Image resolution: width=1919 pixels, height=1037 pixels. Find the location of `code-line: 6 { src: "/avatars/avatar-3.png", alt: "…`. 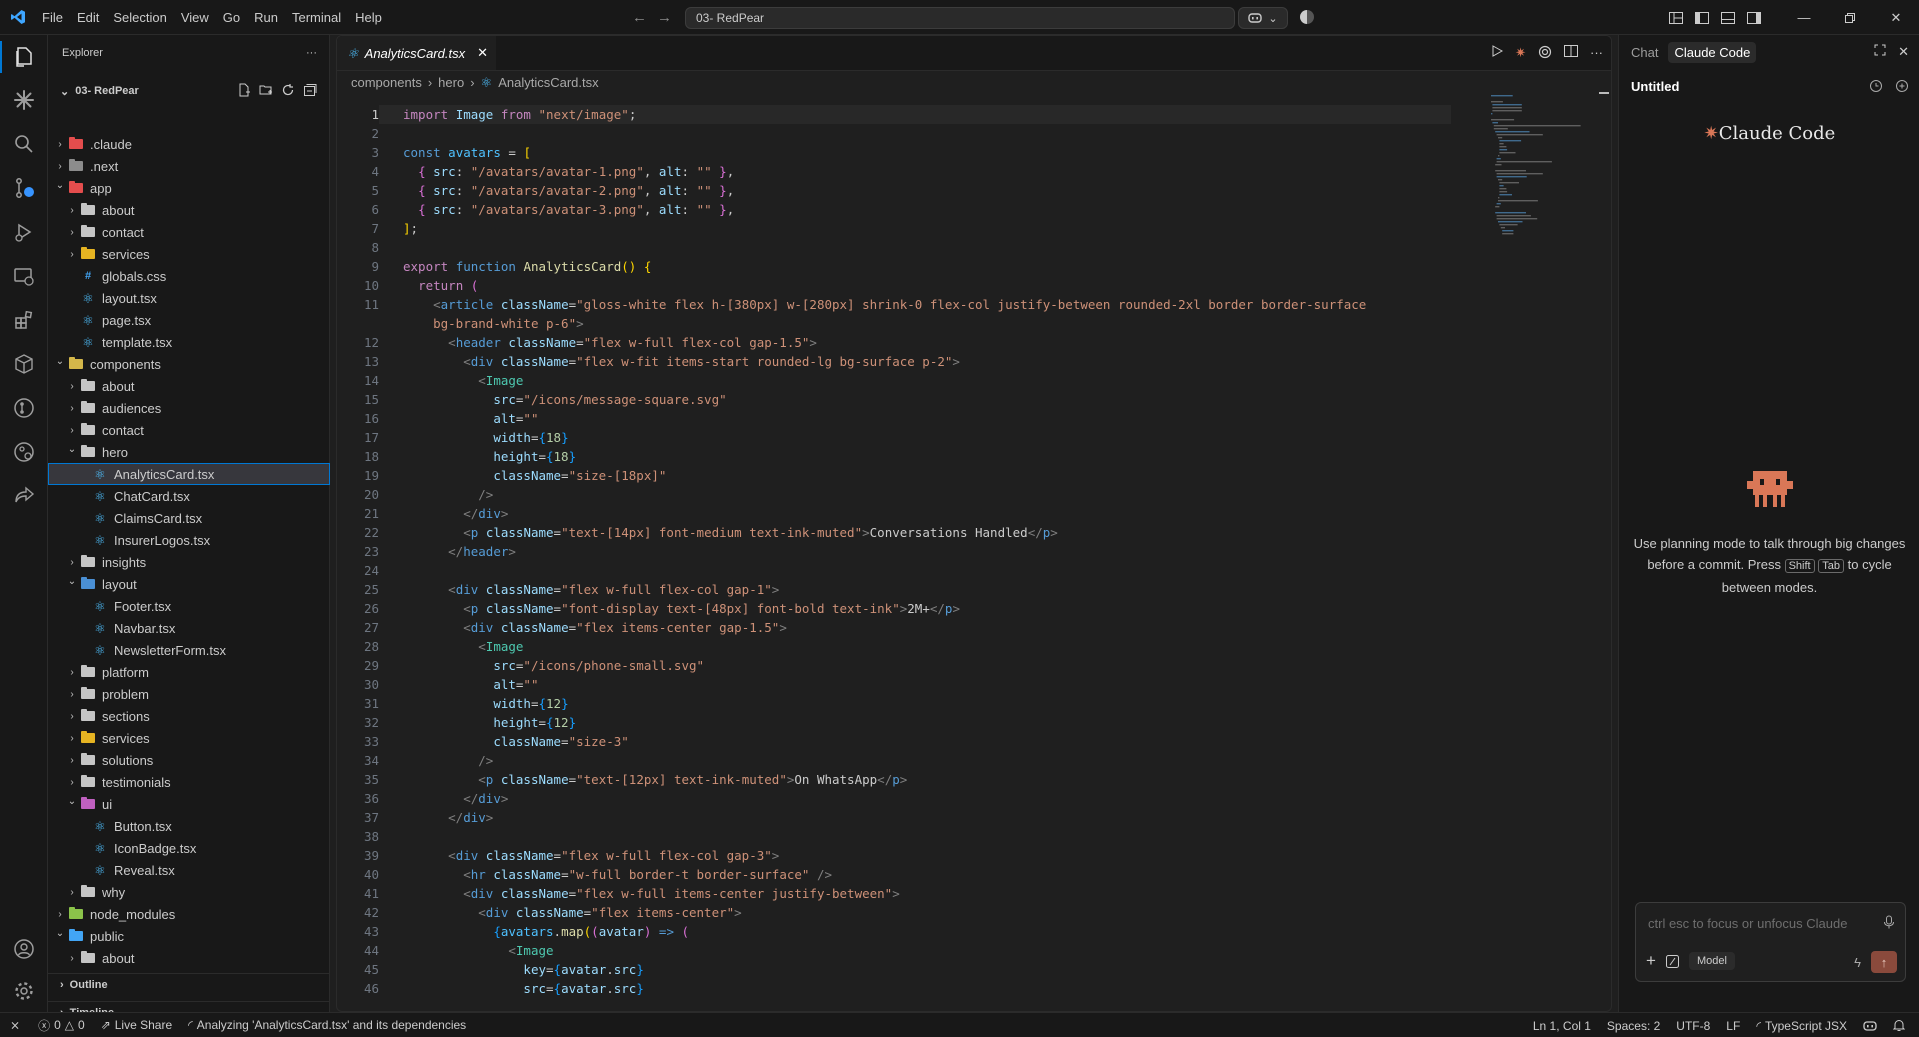

code-line: 6 { src: "/avatars/avatar-3.png", alt: "… is located at coordinates (907, 209).